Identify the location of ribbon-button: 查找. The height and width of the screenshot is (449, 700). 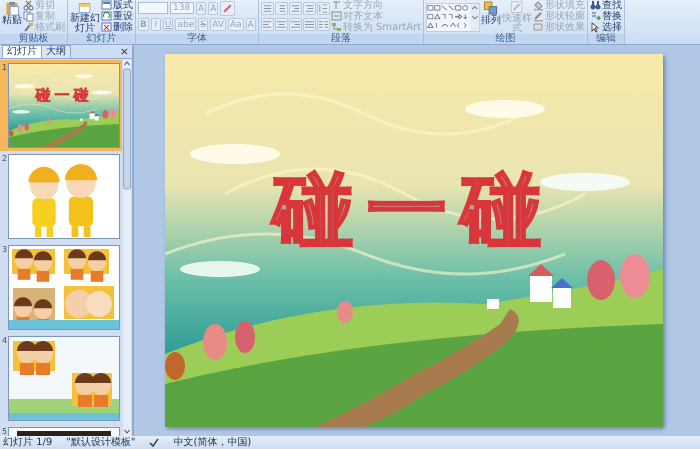
(606, 5).